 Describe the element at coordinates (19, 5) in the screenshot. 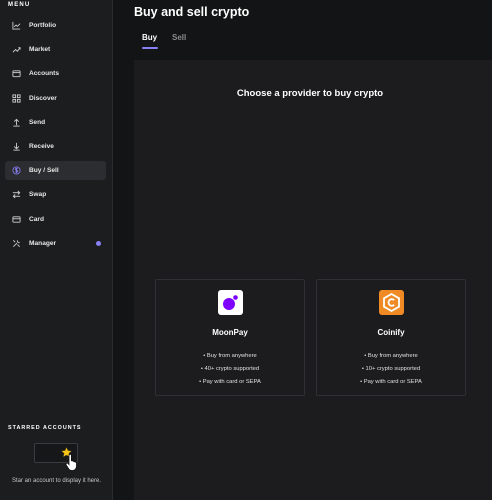

I see `menu-title: MENU` at that location.